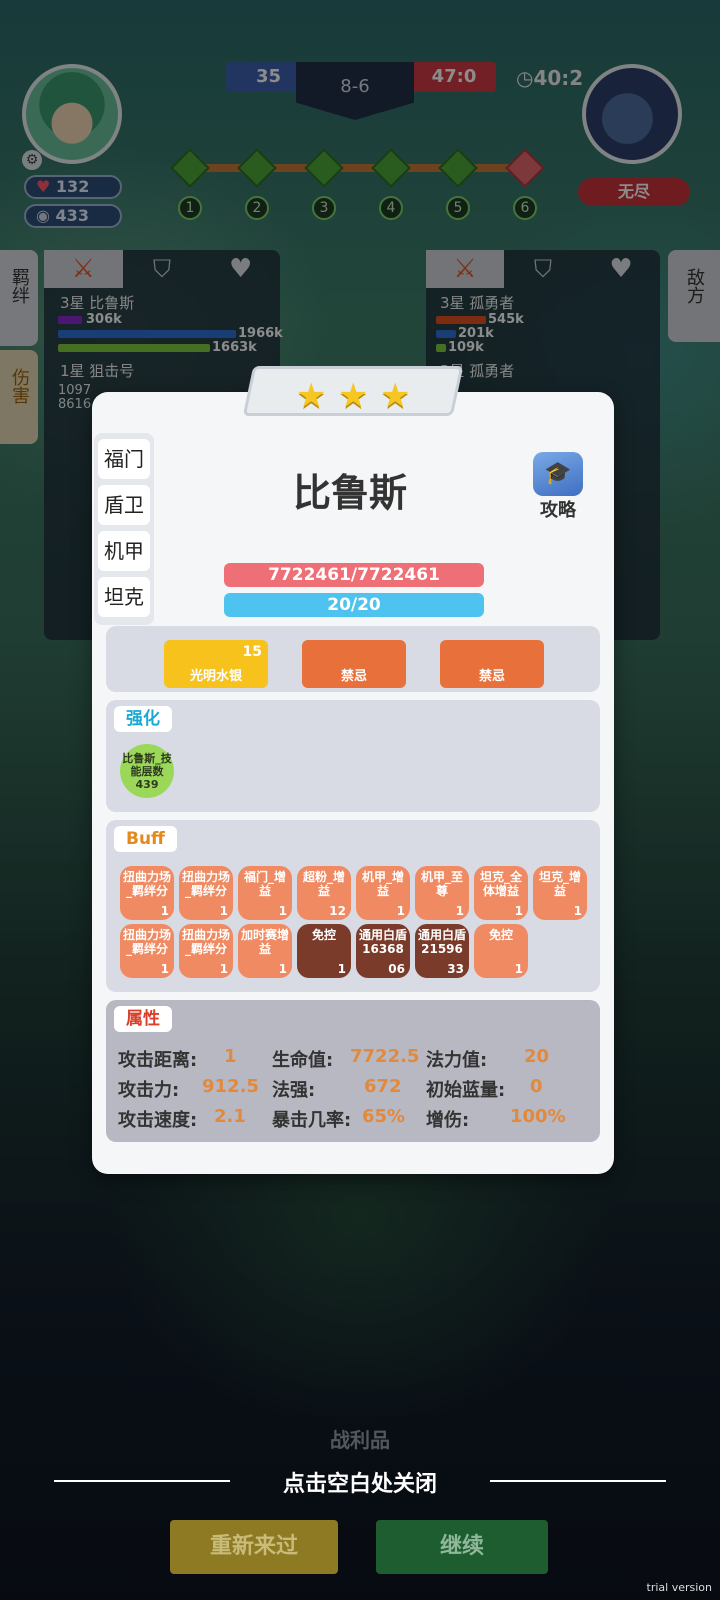 The height and width of the screenshot is (1600, 720). I want to click on buff-label: 通用白盾21596, so click(442, 942).